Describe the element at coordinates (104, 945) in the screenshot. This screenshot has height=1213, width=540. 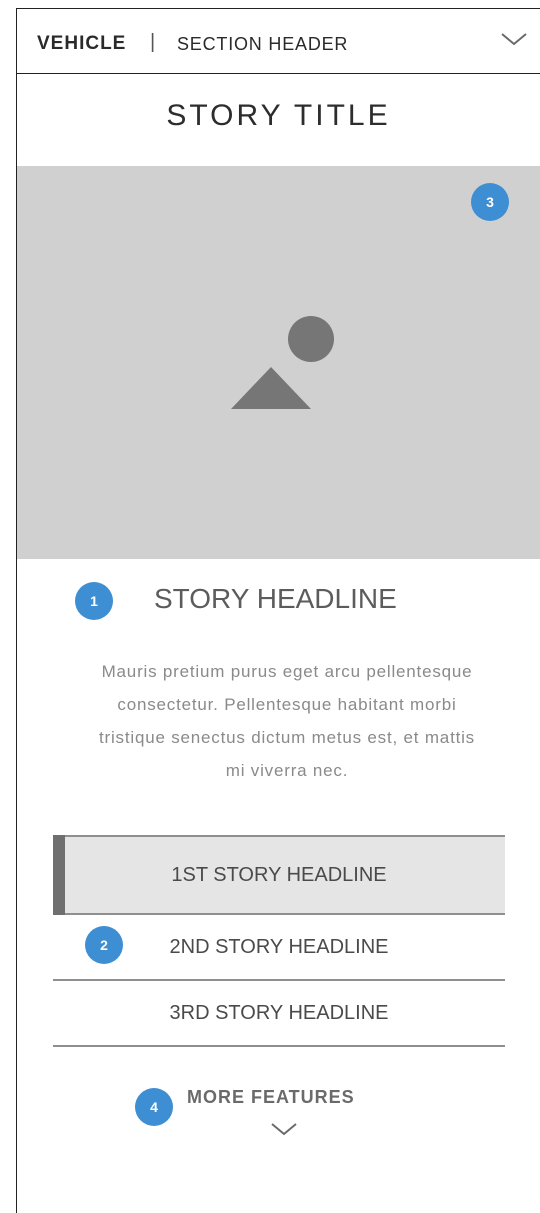
I see `annotation-badge-2: 2` at that location.